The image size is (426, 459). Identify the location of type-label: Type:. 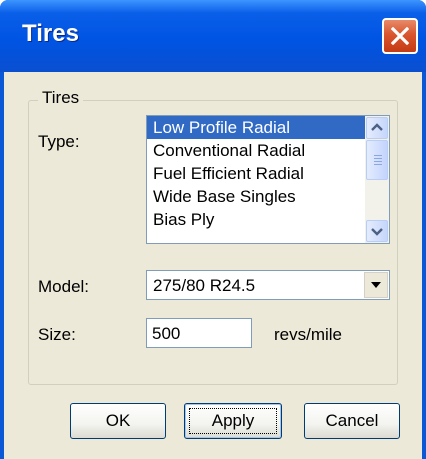
(59, 141).